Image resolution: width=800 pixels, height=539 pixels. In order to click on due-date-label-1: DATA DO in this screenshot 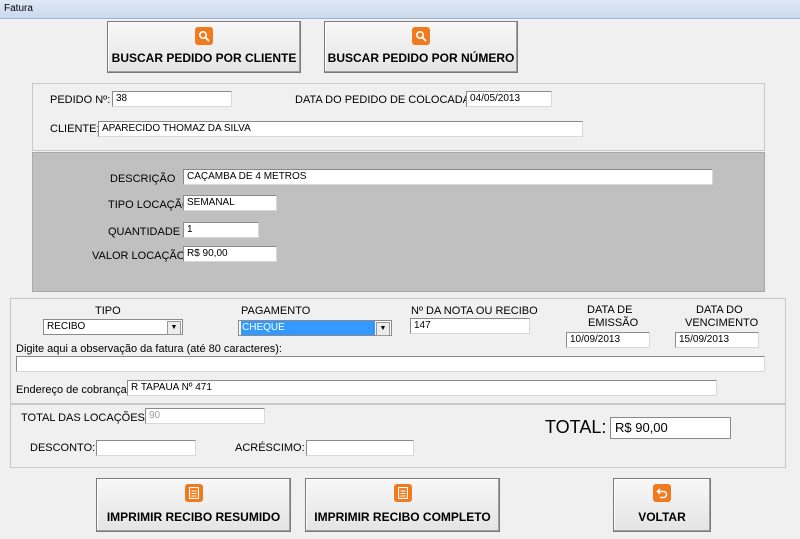, I will do `click(719, 310)`.